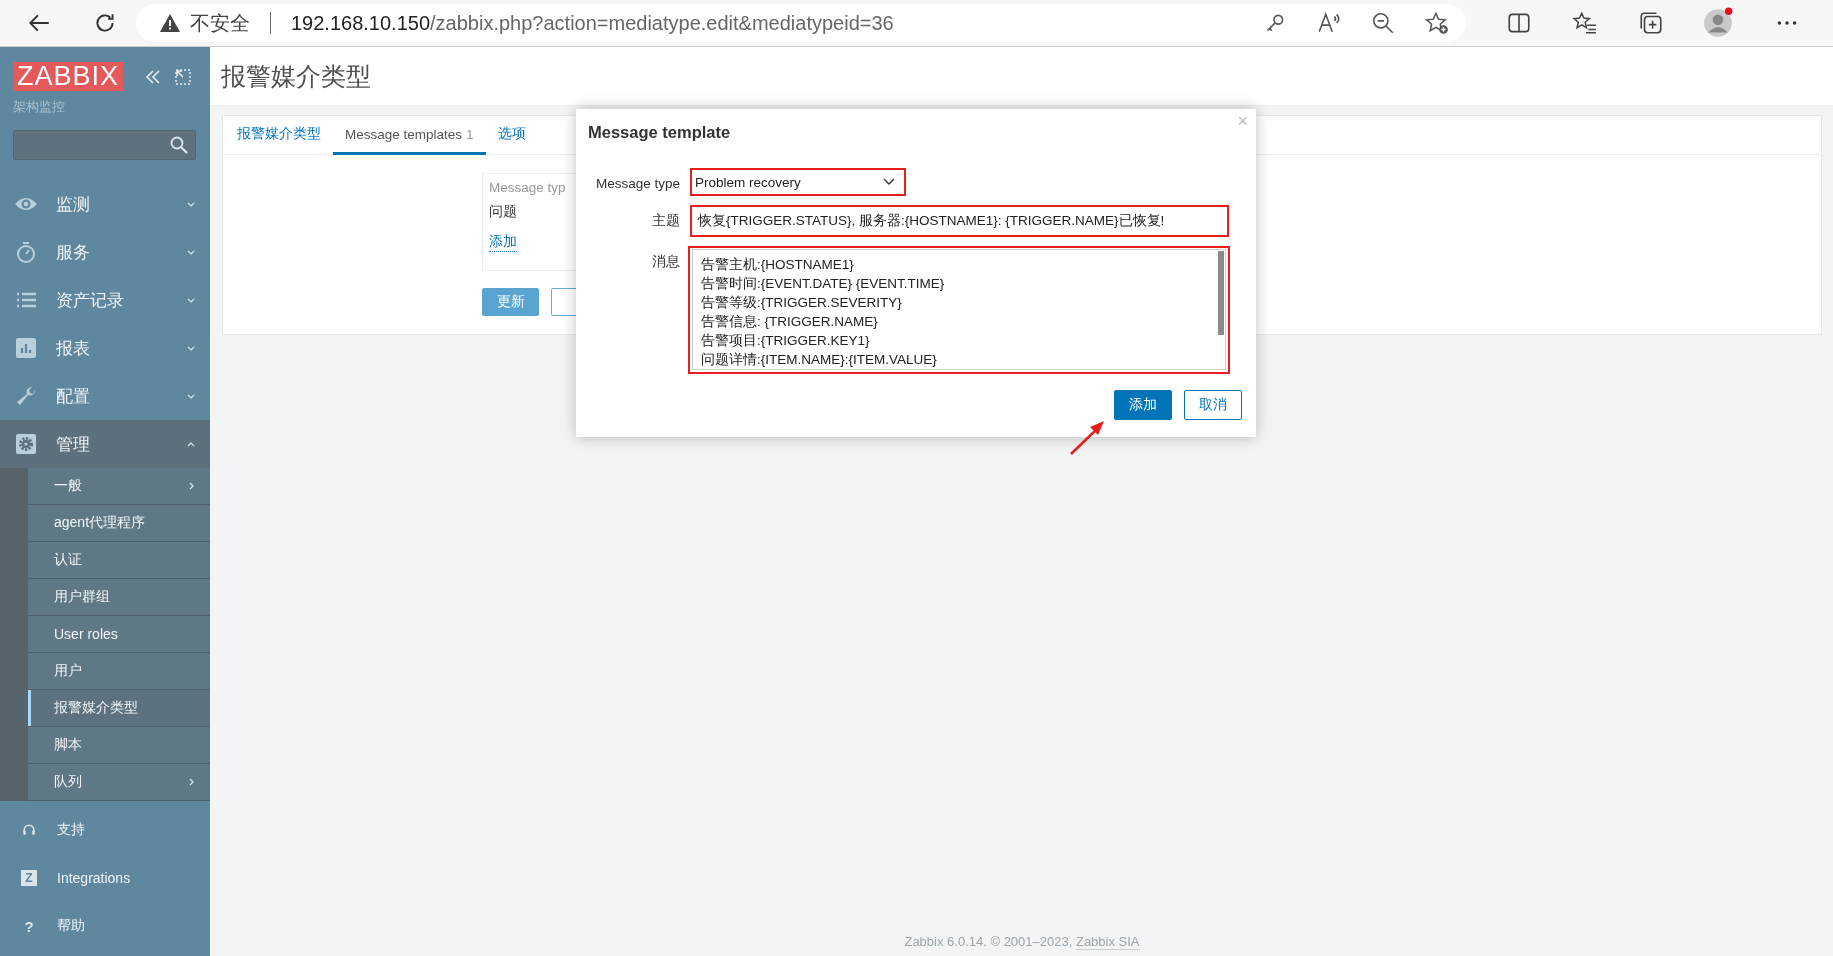  What do you see at coordinates (503, 212) in the screenshot?
I see `table-cell-text: 问题` at bounding box center [503, 212].